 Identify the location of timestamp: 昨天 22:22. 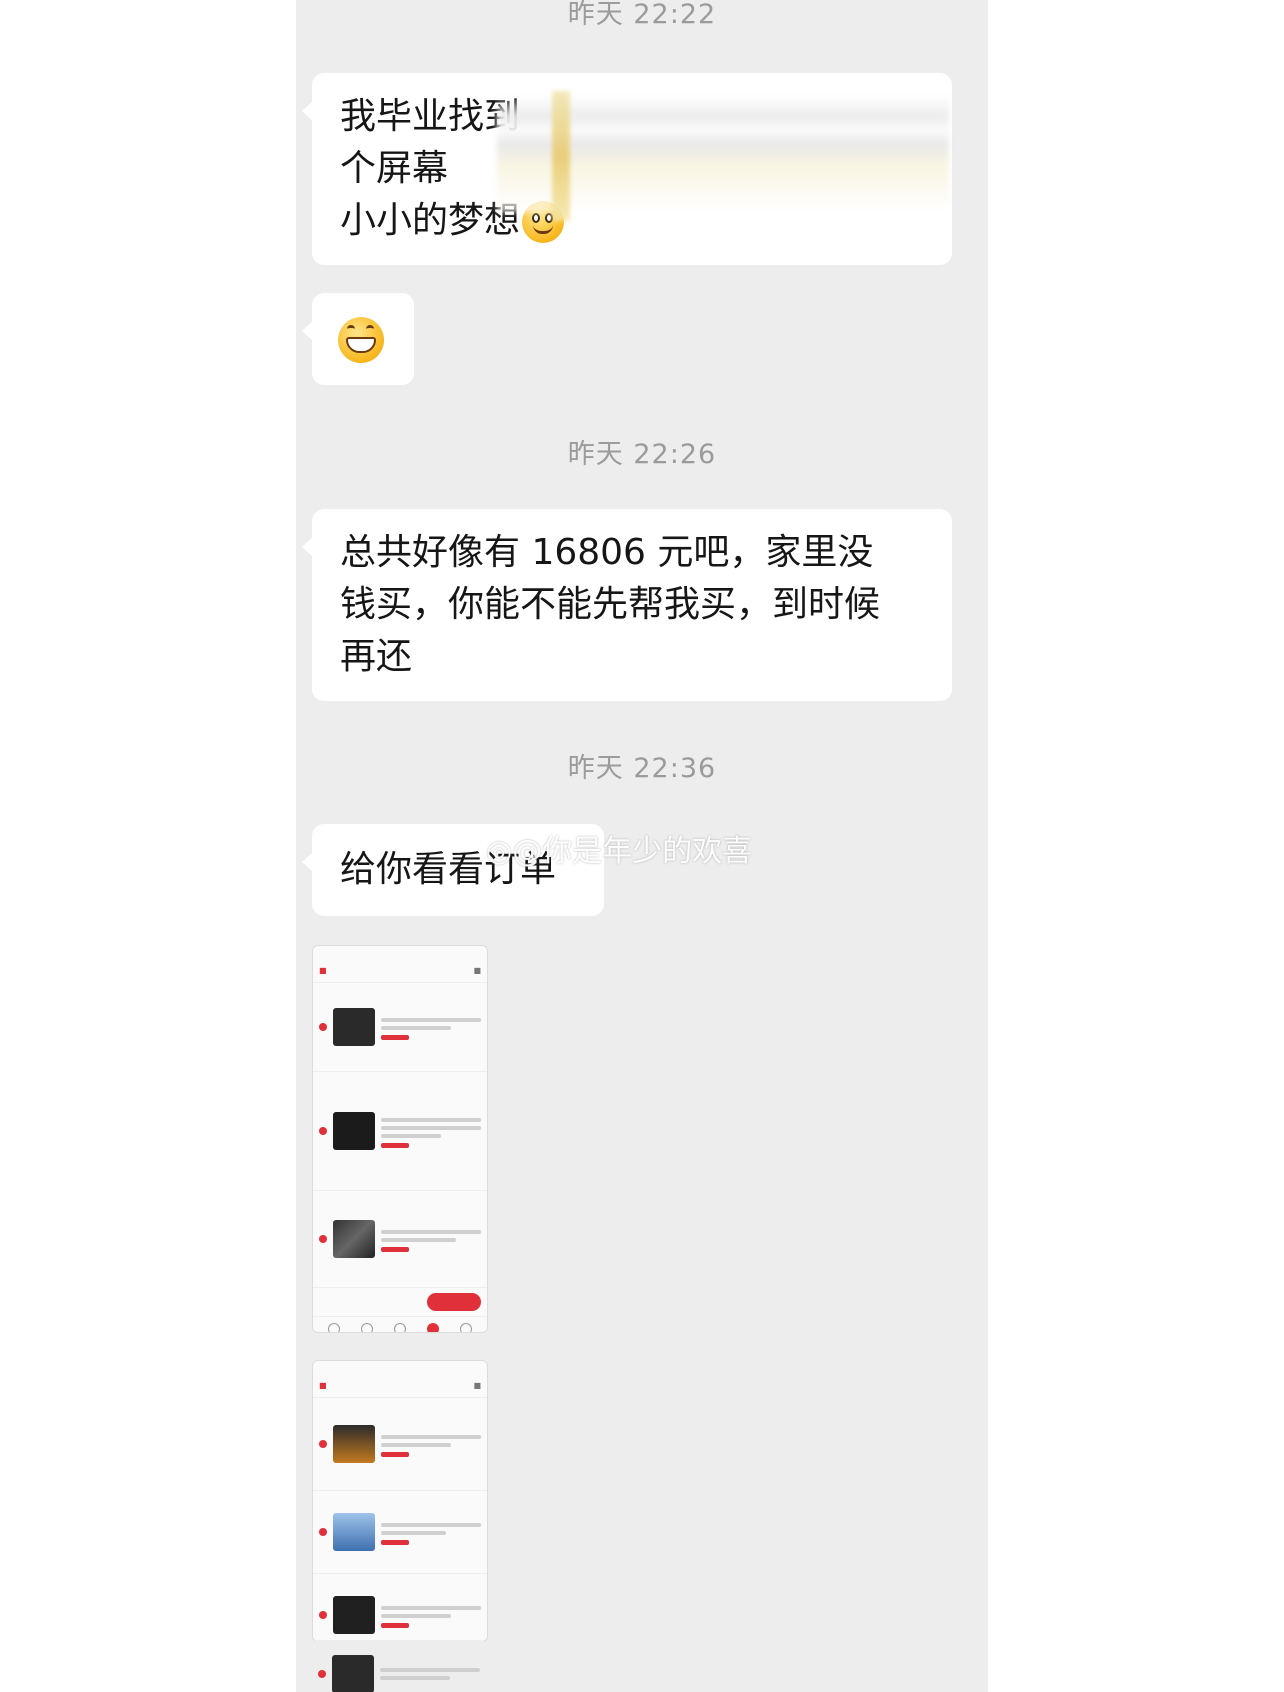
(642, 15).